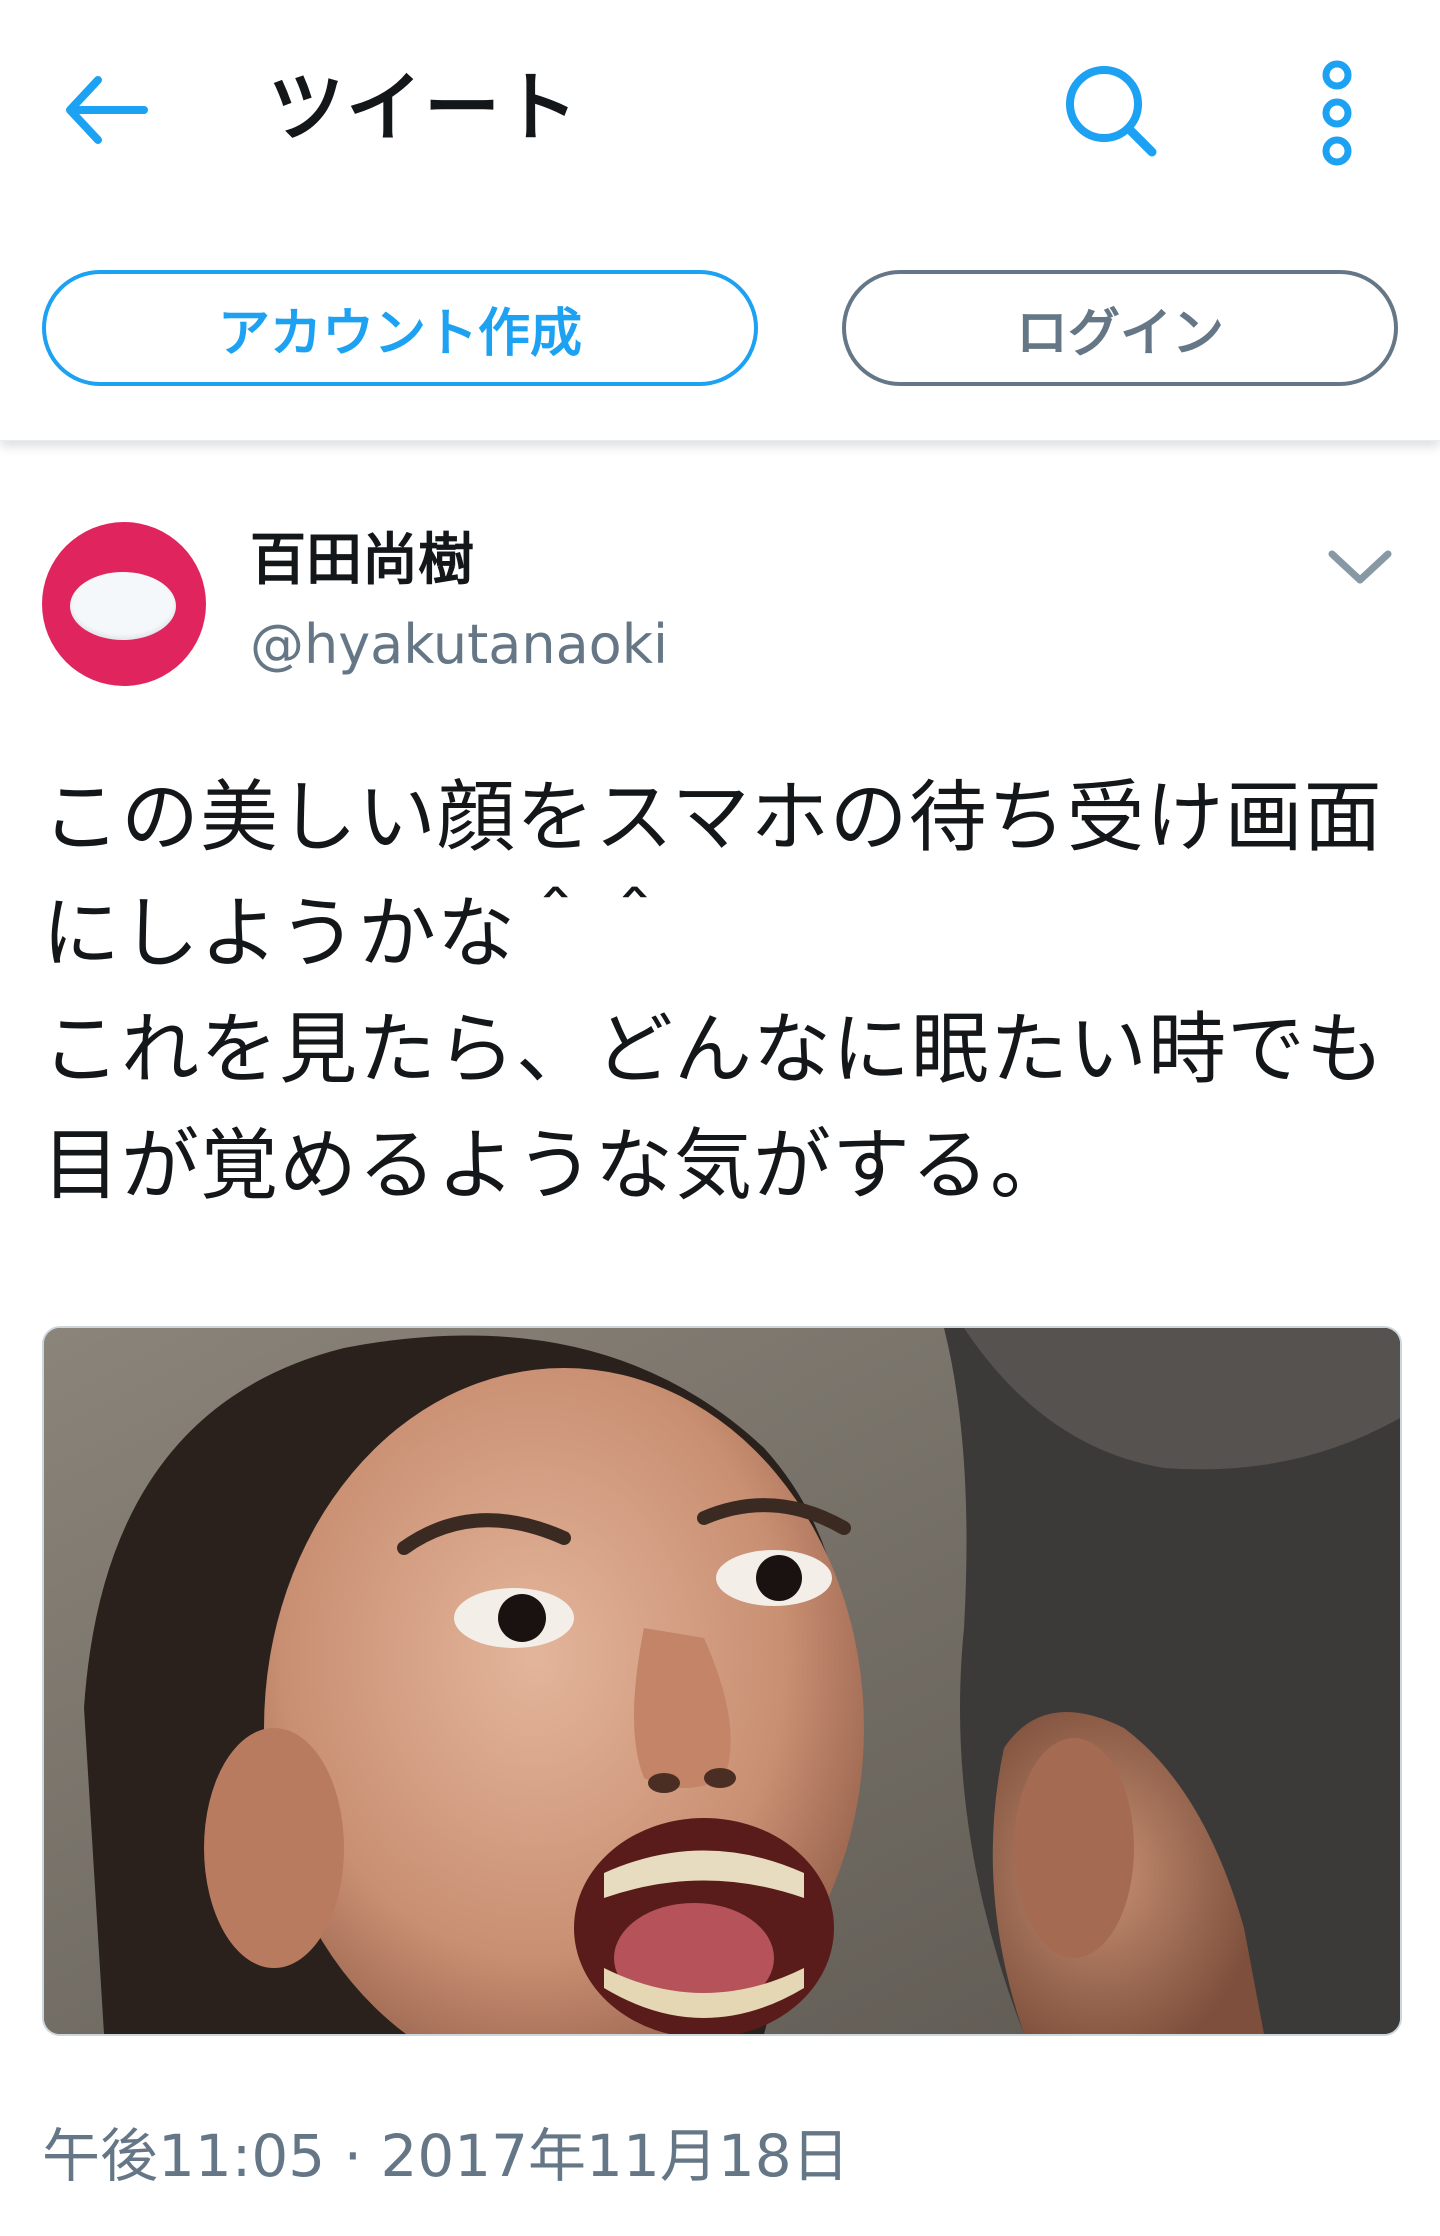 The width and height of the screenshot is (1440, 2236). I want to click on avatar-shape, so click(123, 606).